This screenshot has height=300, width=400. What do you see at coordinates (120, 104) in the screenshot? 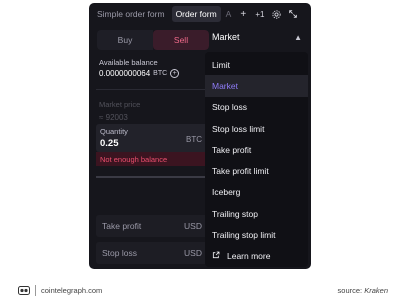
I see `market-price-label: Market price` at bounding box center [120, 104].